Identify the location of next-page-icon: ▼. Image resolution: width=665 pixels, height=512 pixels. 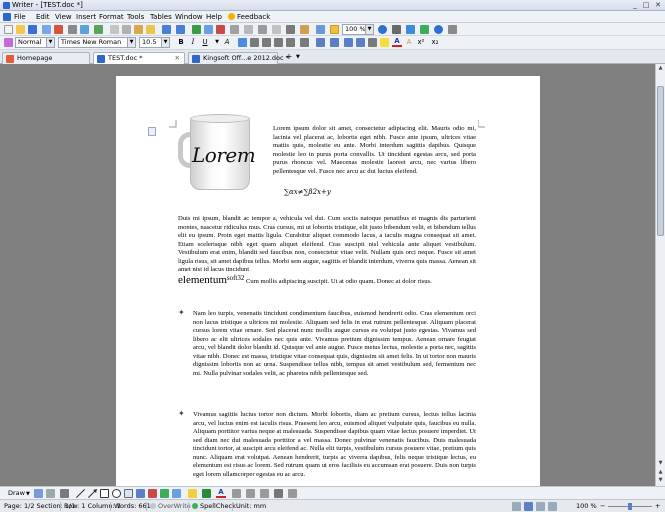
(660, 481).